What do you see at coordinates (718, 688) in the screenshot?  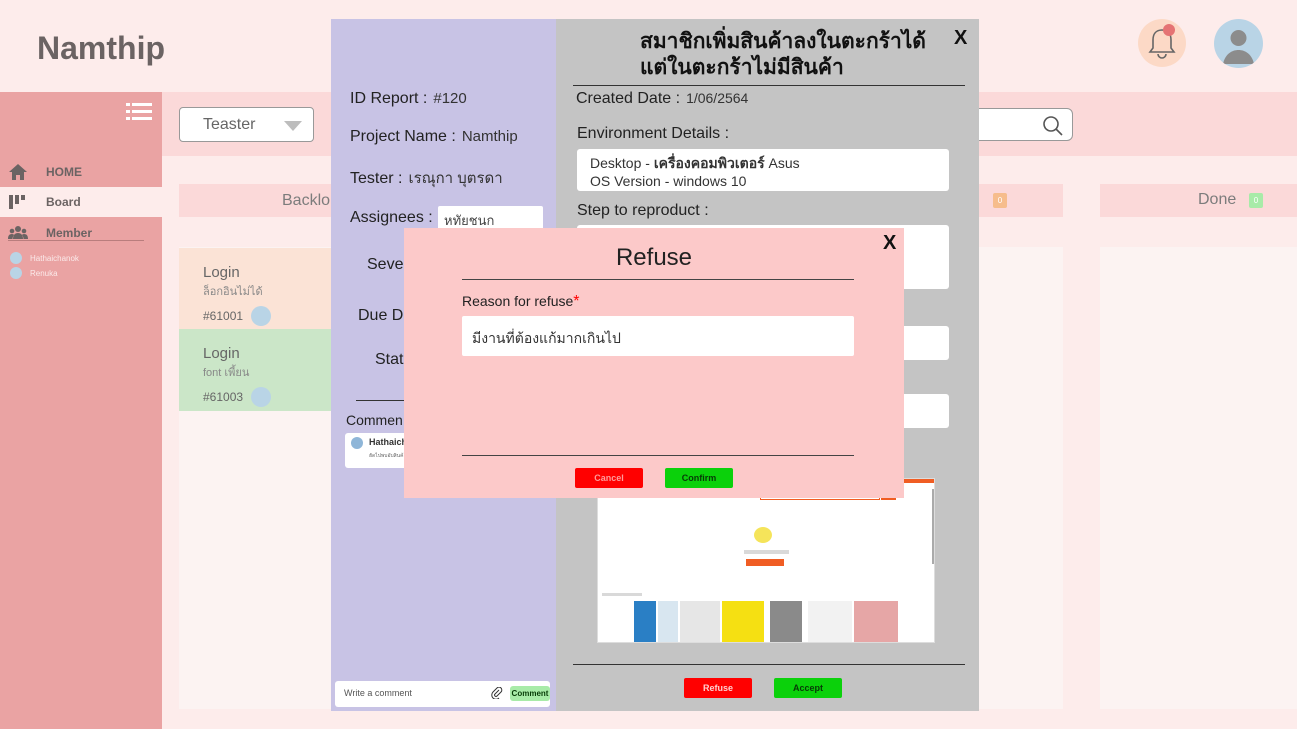 I see `refuse-button: Refuse` at bounding box center [718, 688].